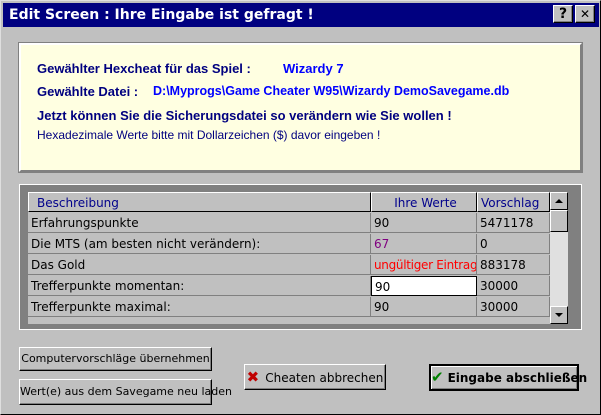 This screenshot has height=415, width=601. Describe the element at coordinates (88, 91) in the screenshot. I see `file-label: Gewählte Datei :` at that location.